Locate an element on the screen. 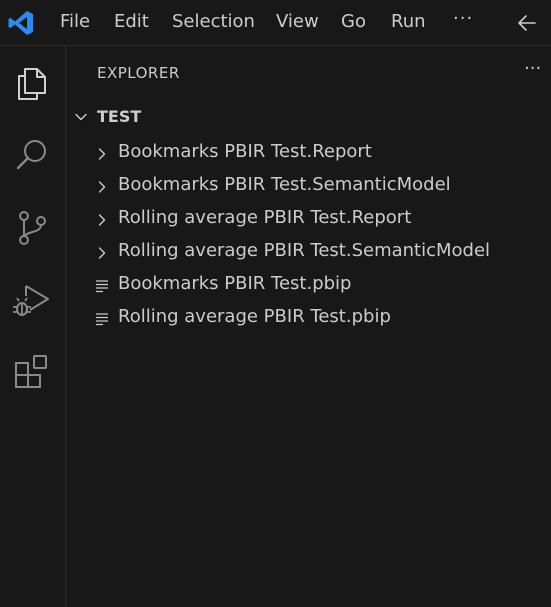 This screenshot has height=607, width=551. tree-item-label: Bookmarks PBIR Test.SemanticModel is located at coordinates (284, 184).